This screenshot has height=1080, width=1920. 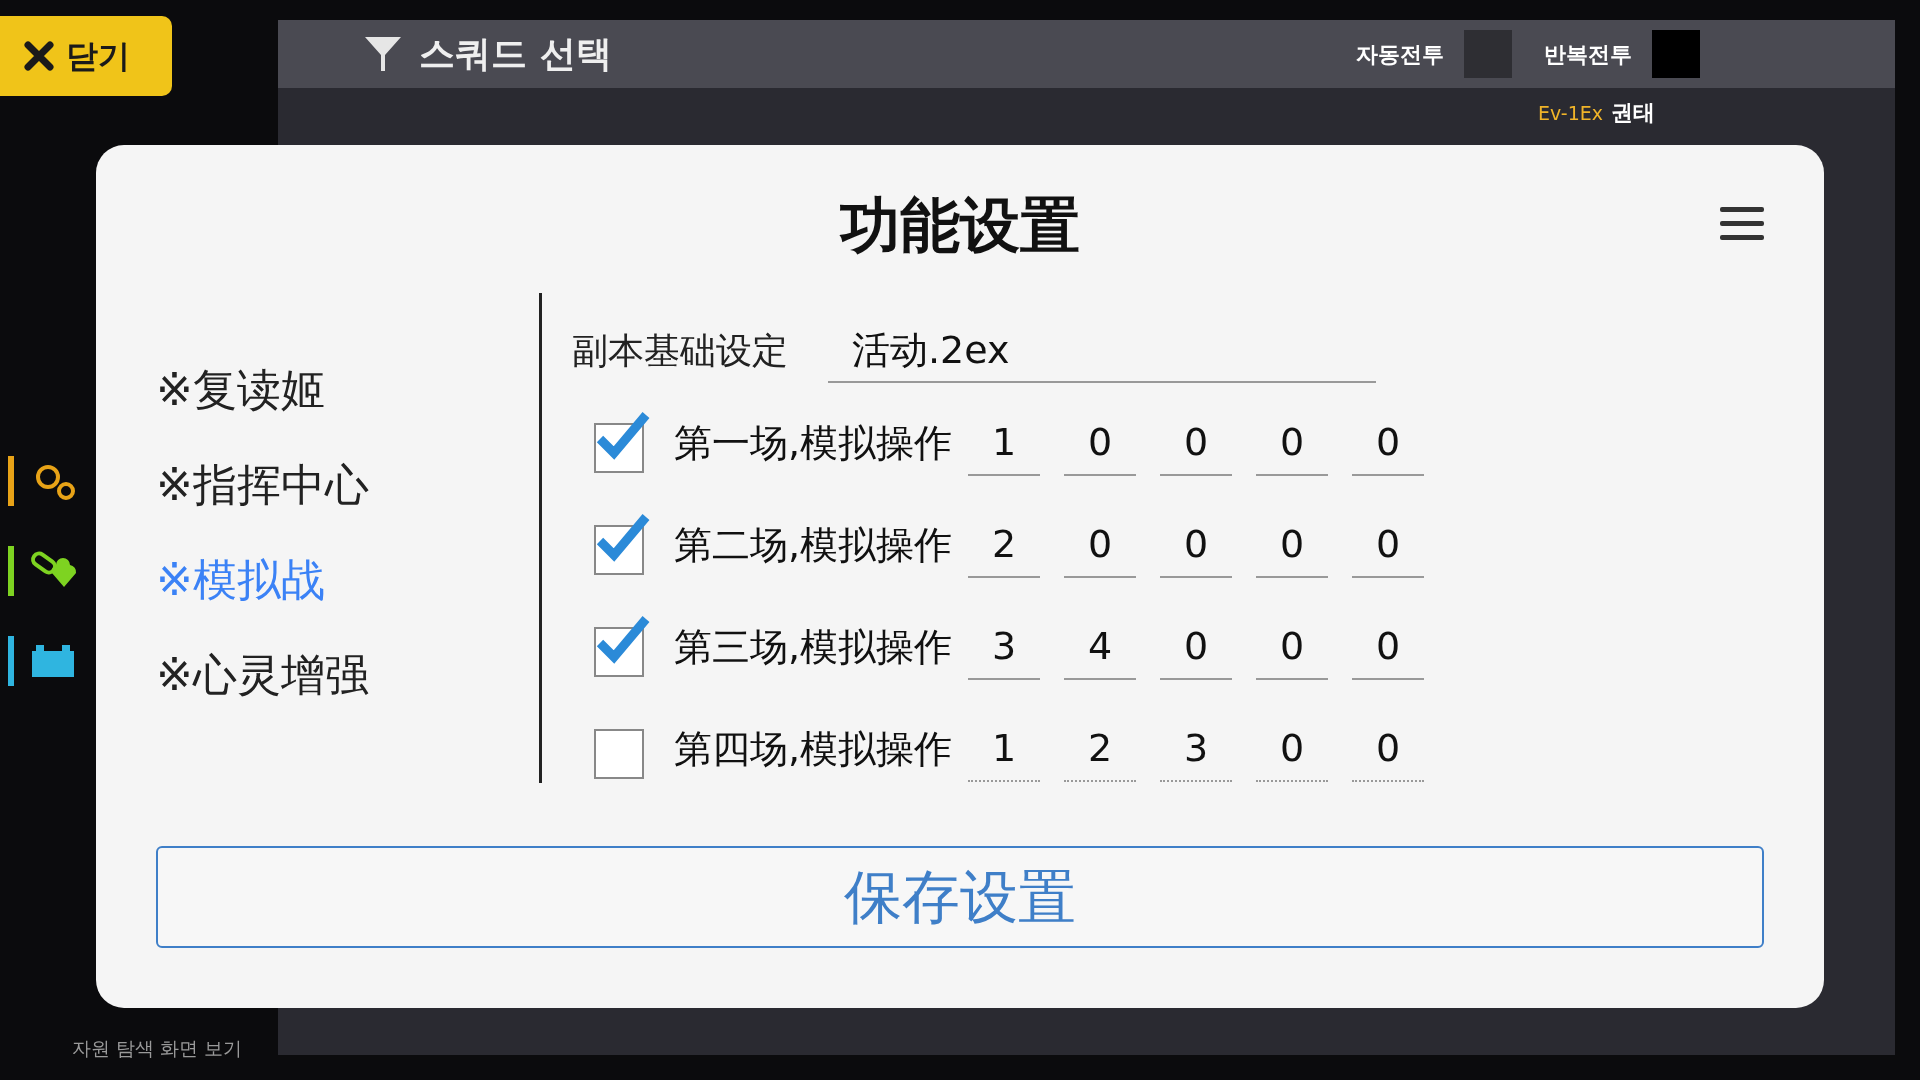 I want to click on row-label: 第四场,模拟操作, so click(x=813, y=749).